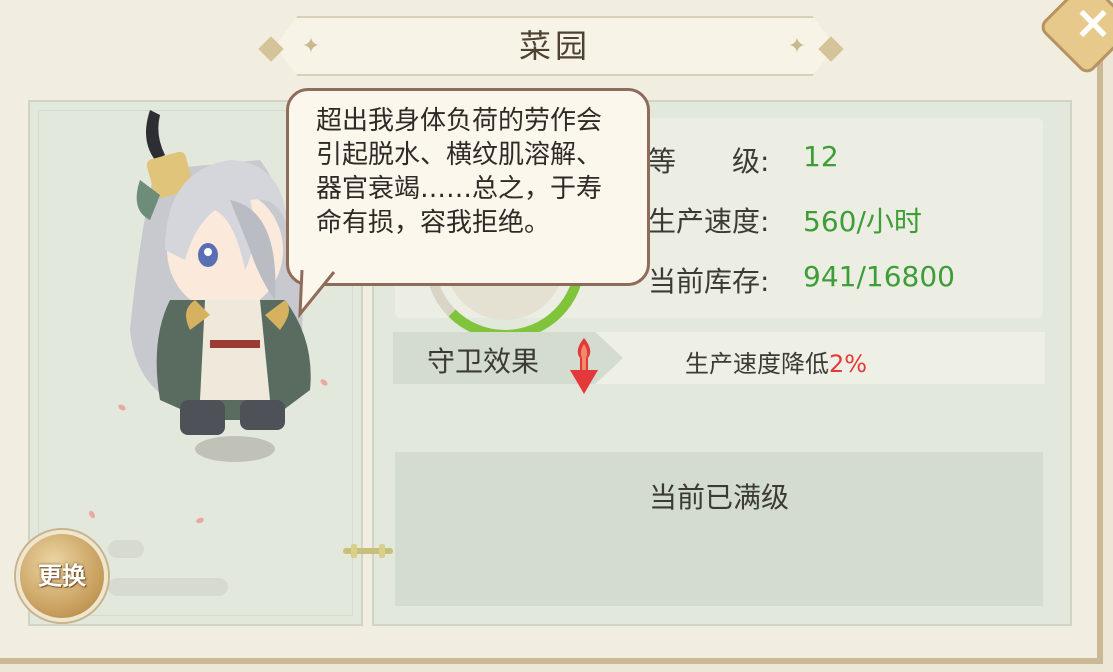 Image resolution: width=1113 pixels, height=672 pixels. What do you see at coordinates (797, 46) in the screenshot?
I see `title-ornament-right-icon: ✦` at bounding box center [797, 46].